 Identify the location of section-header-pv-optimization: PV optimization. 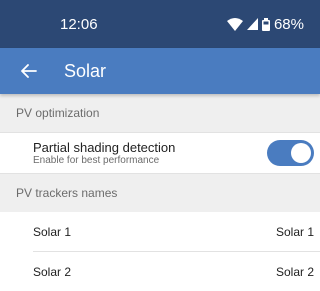
(160, 113).